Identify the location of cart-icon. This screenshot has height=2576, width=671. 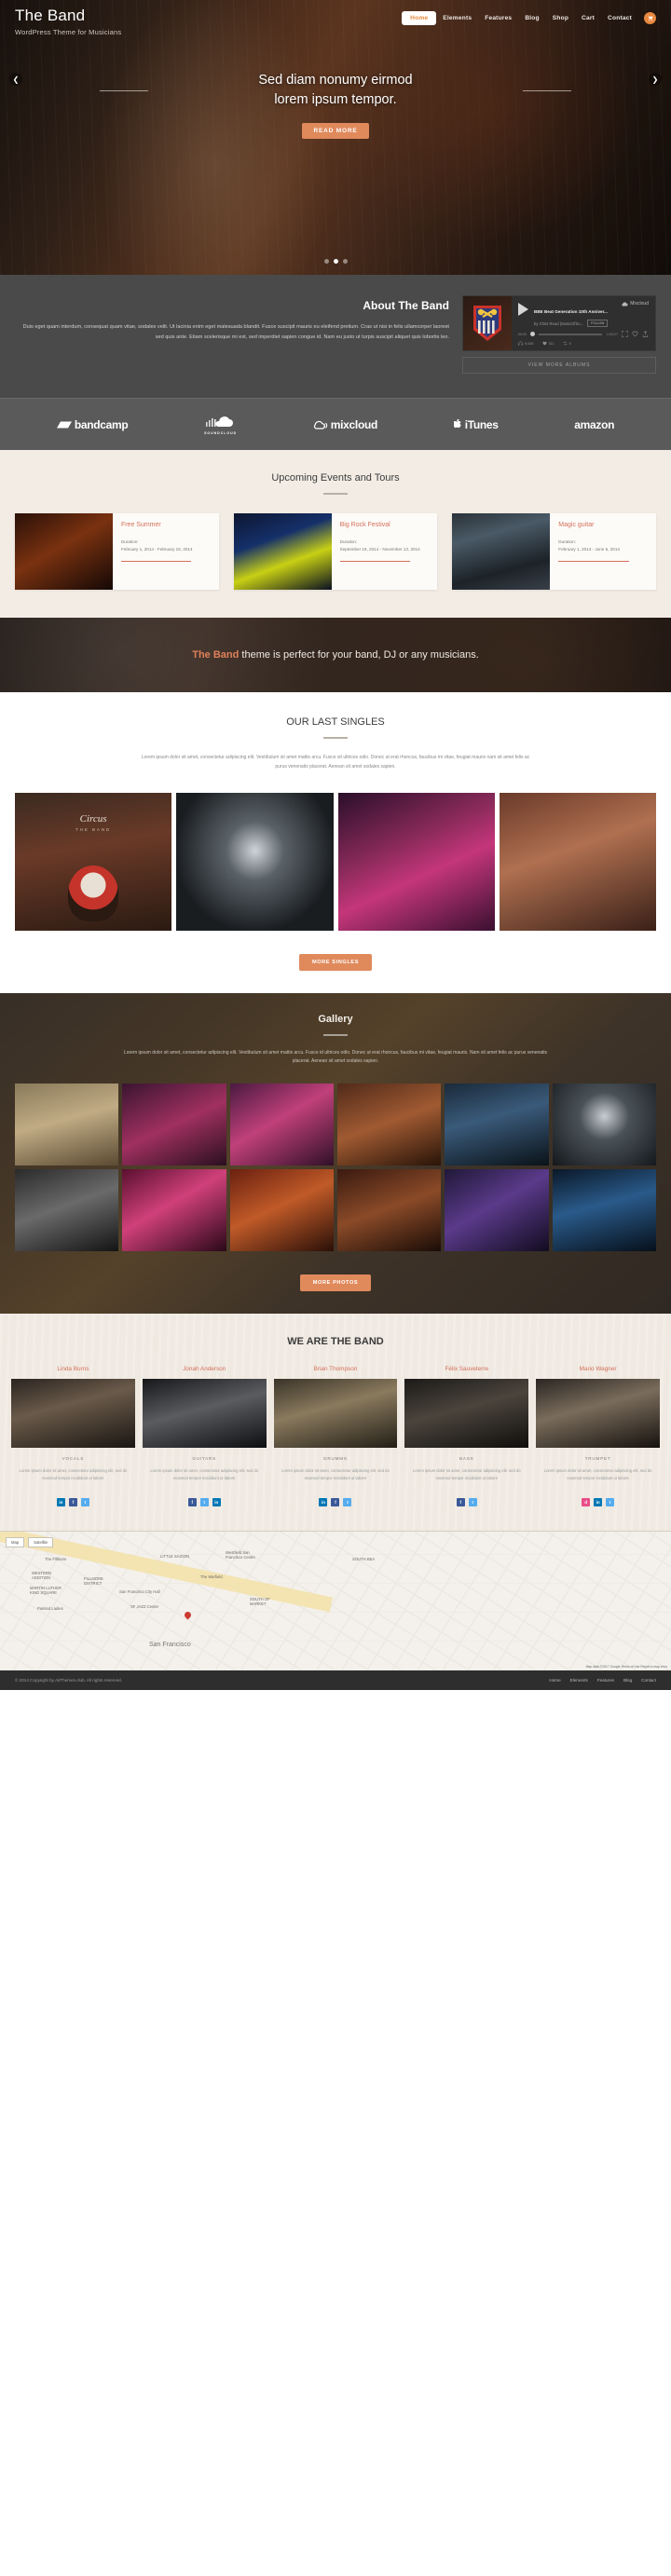
(650, 18).